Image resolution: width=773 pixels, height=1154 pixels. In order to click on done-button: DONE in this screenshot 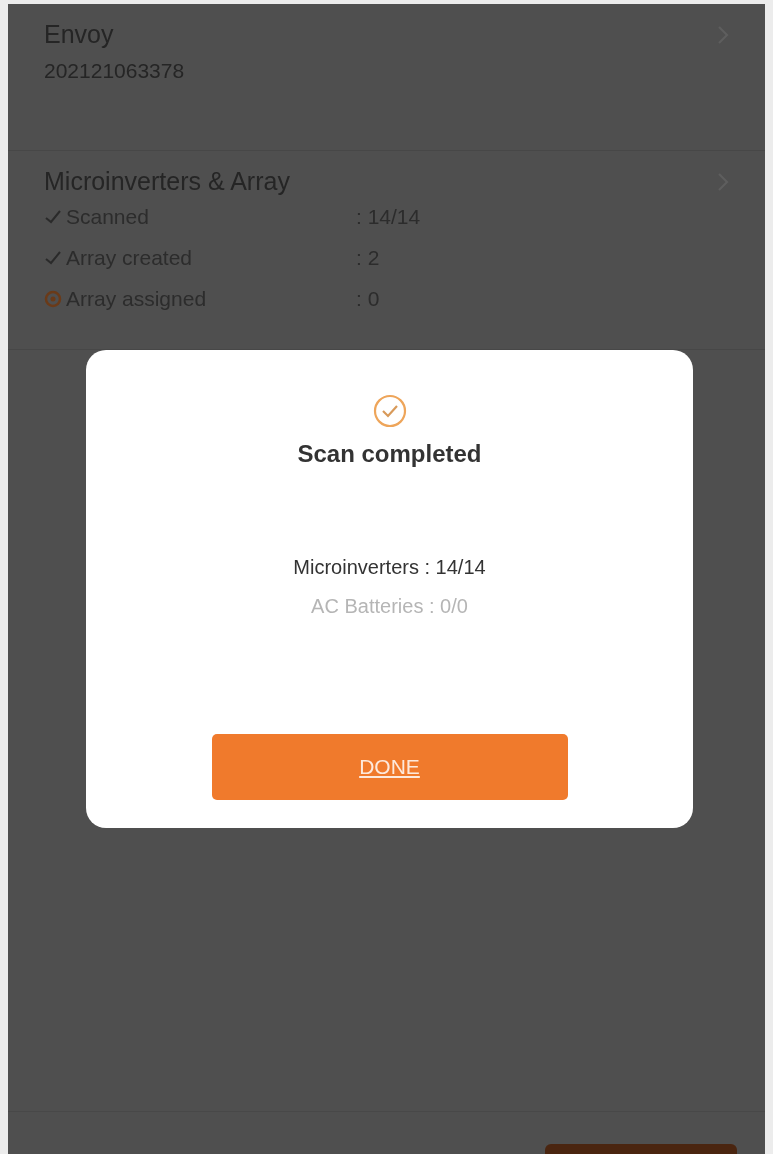, I will do `click(389, 767)`.